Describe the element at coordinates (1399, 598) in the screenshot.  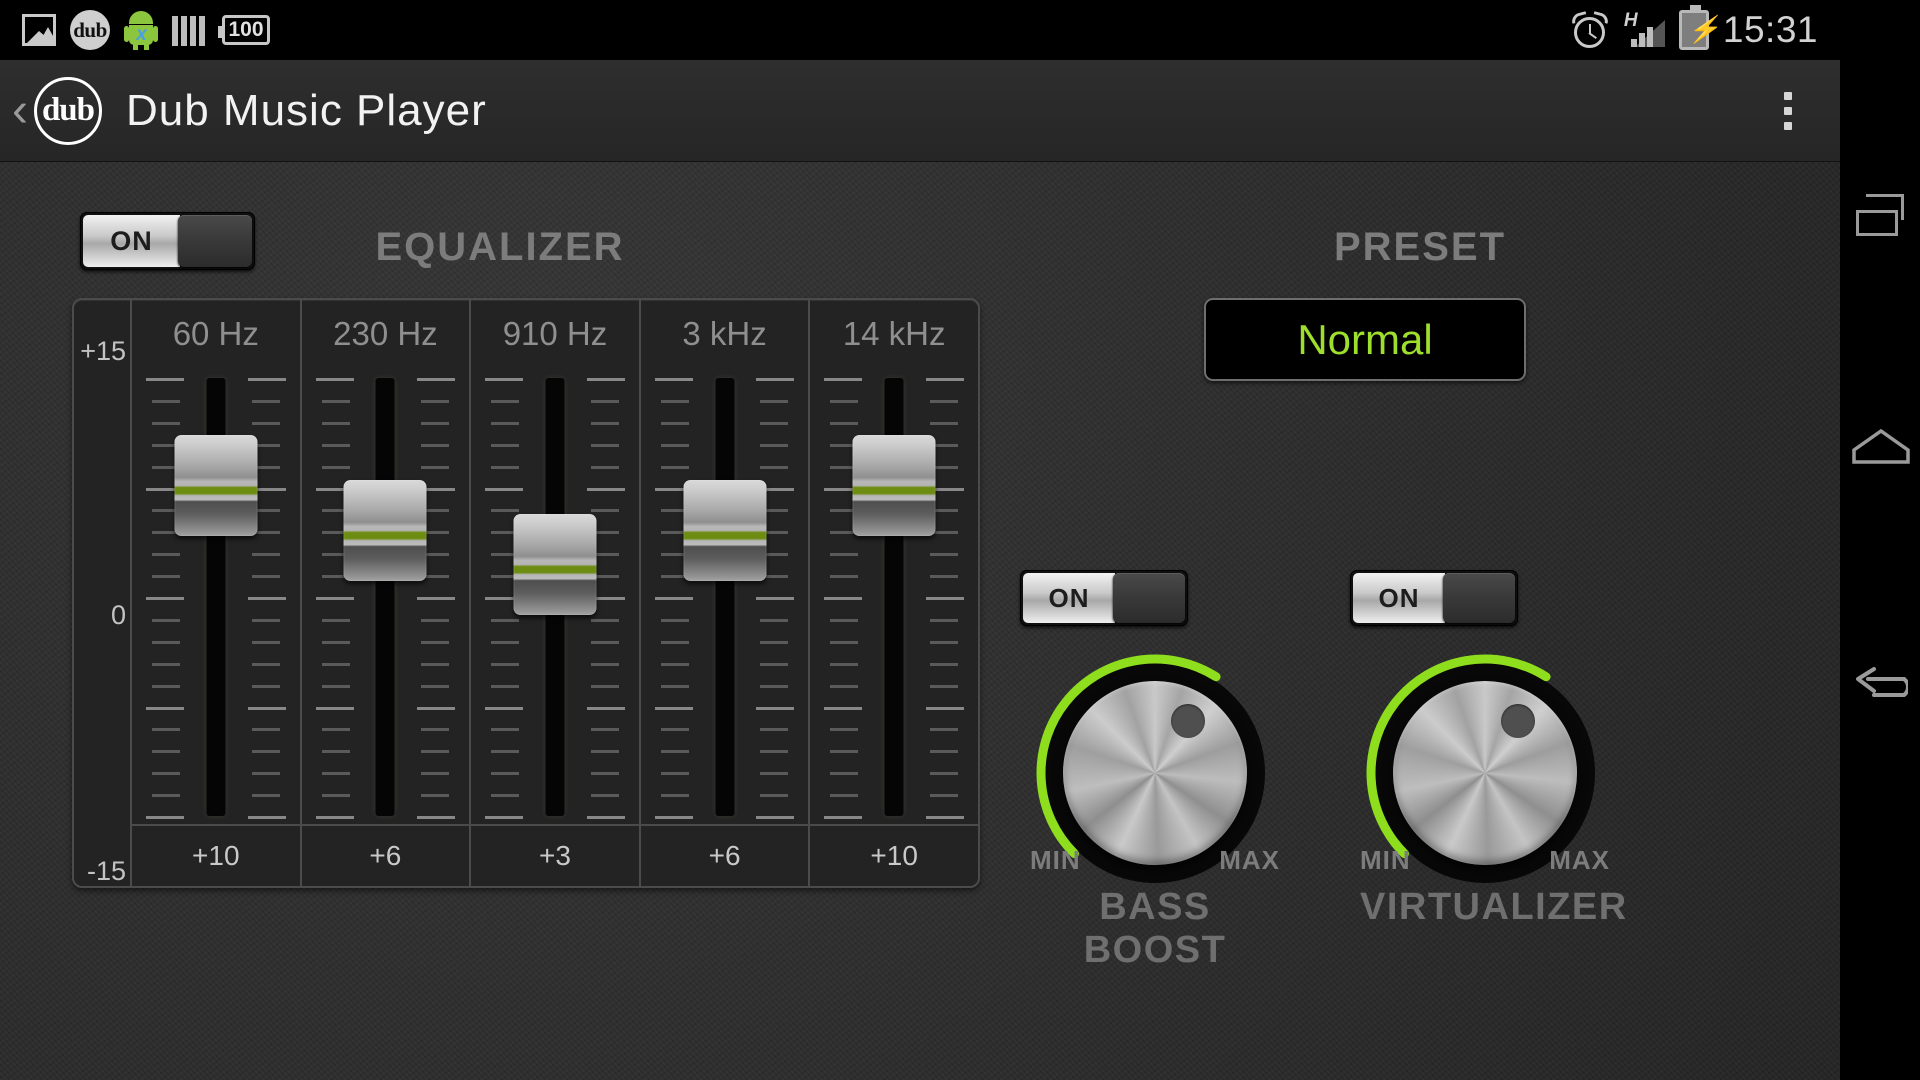
I see `virtualizer-toggle-label: ON` at that location.